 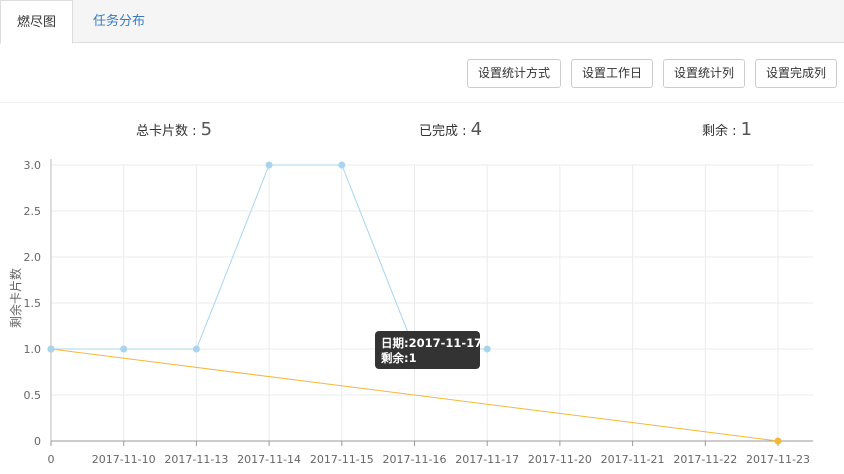 I want to click on done-cards-stat: 已完成 : 4, so click(x=450, y=131).